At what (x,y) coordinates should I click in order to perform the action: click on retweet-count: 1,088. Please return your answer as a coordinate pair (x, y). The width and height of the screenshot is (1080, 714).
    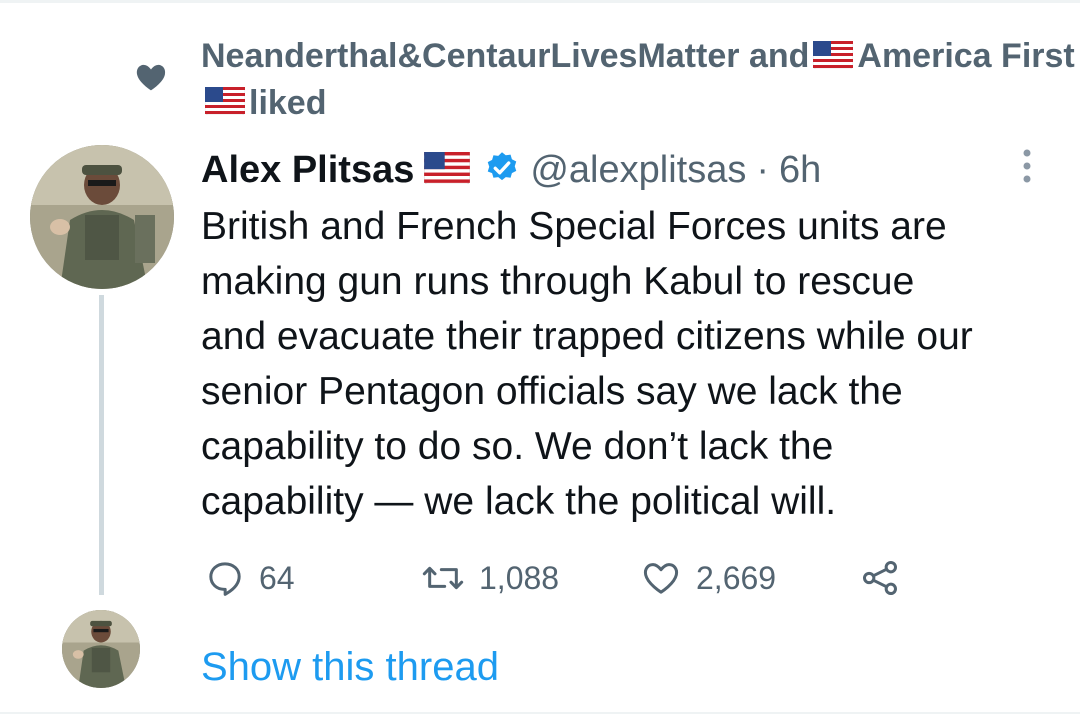
    Looking at the image, I should click on (519, 577).